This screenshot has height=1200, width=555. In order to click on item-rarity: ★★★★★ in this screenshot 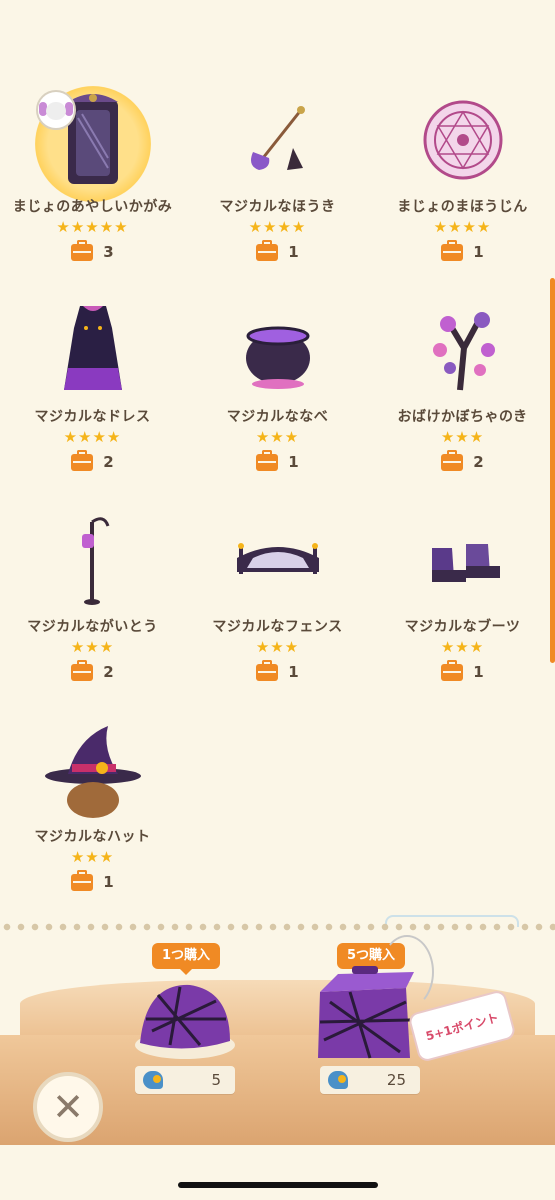, I will do `click(92, 227)`.